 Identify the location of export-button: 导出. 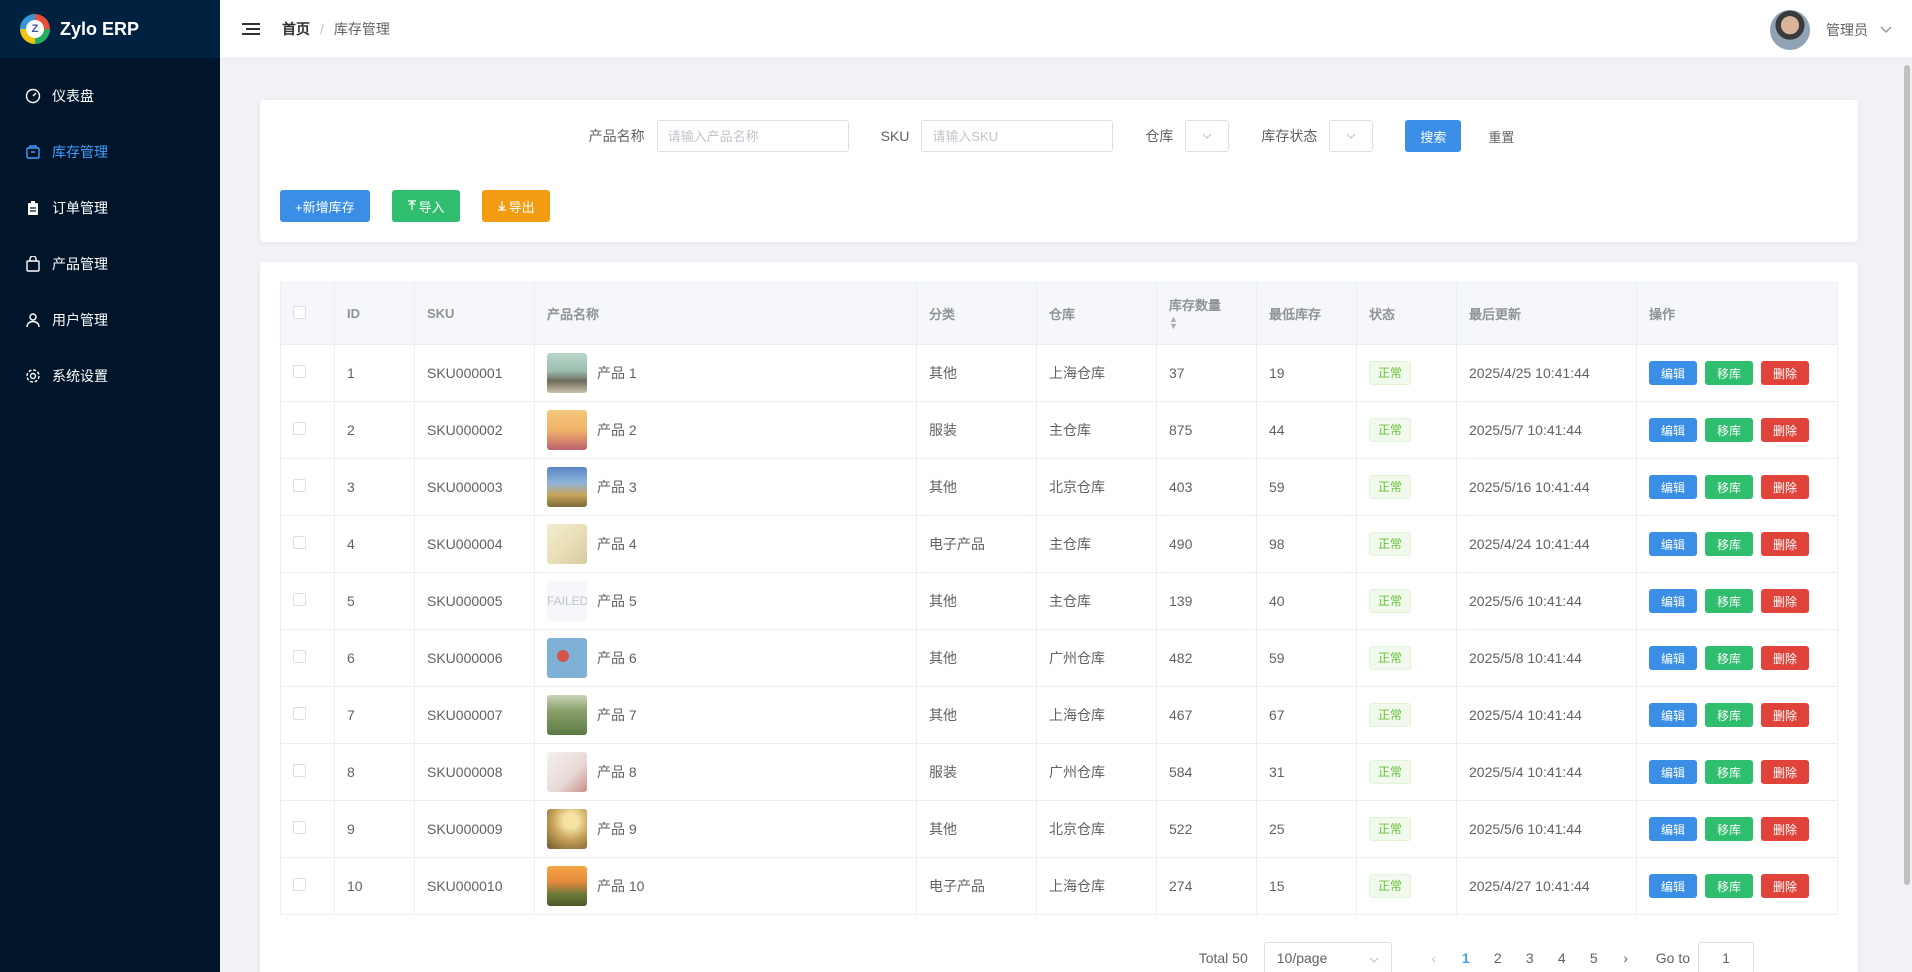
(515, 206).